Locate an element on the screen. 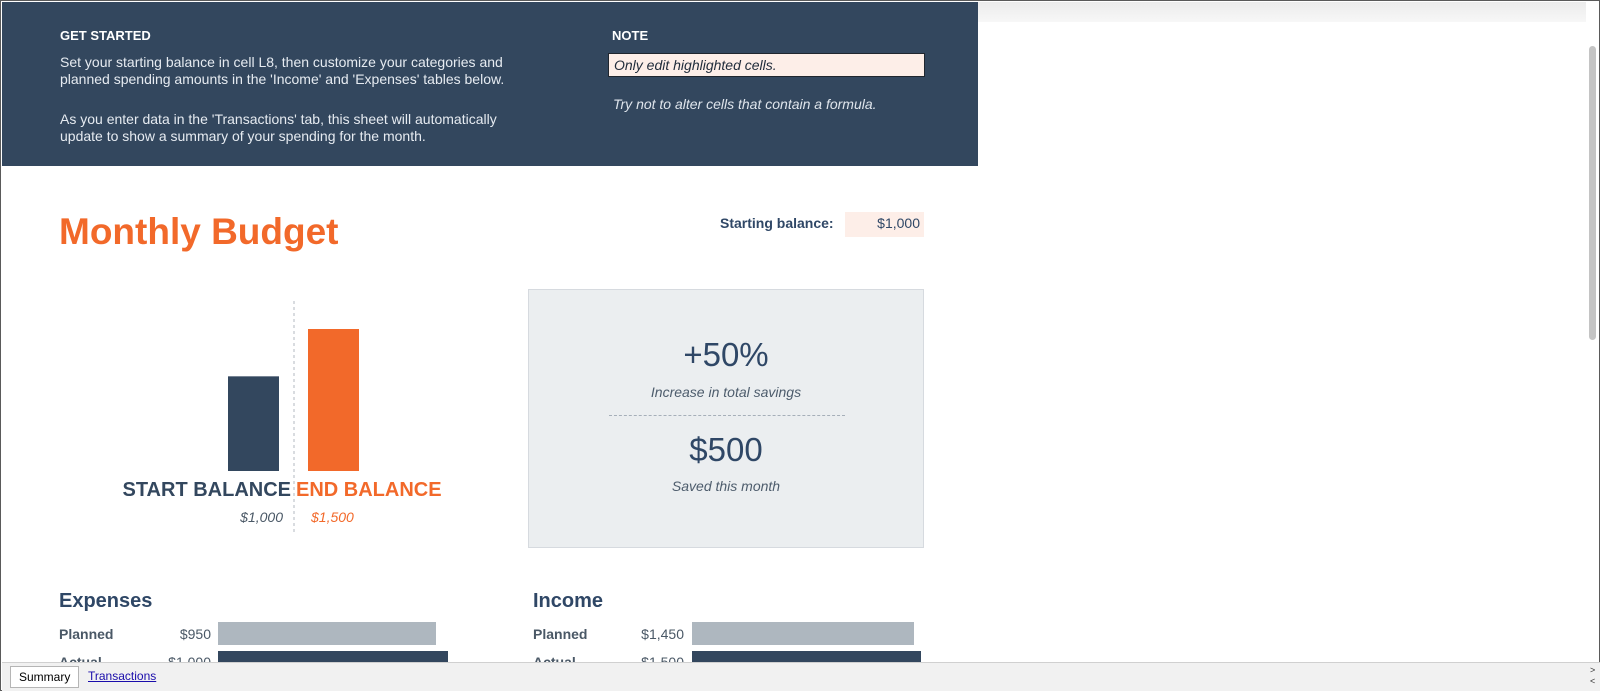  balance-chart-svg is located at coordinates (293, 417).